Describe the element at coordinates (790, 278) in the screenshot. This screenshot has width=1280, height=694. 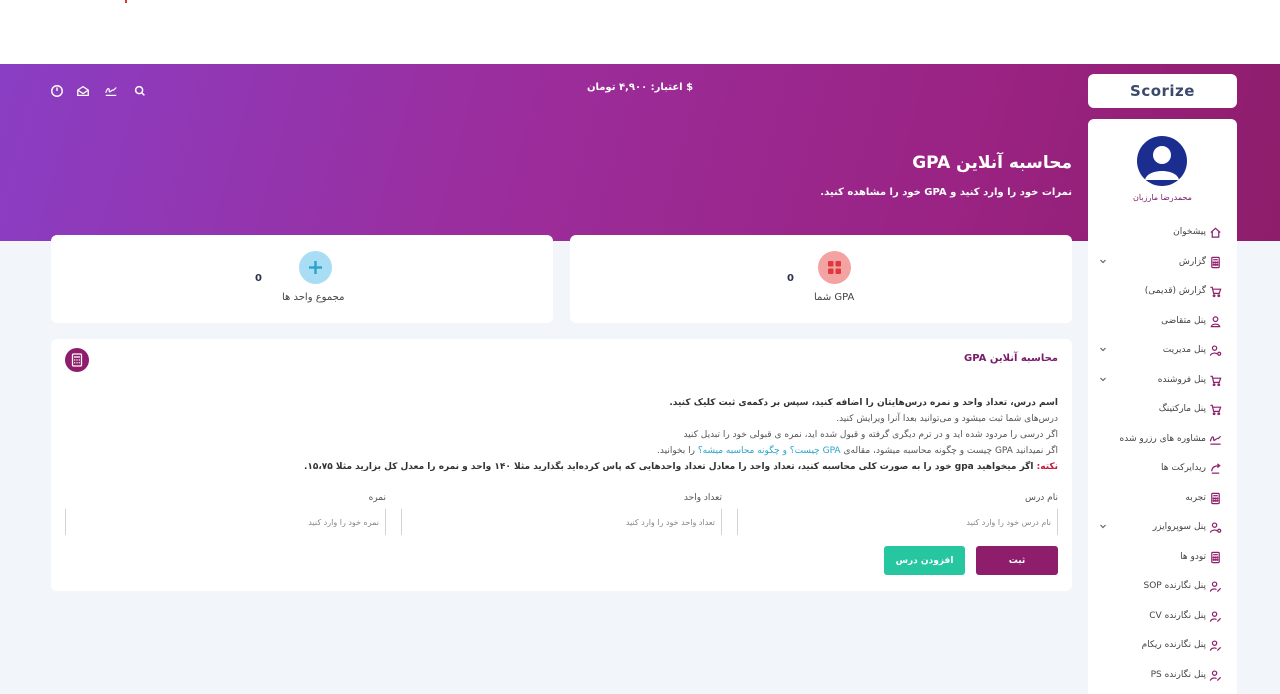
I see `gpa-value: 0` at that location.